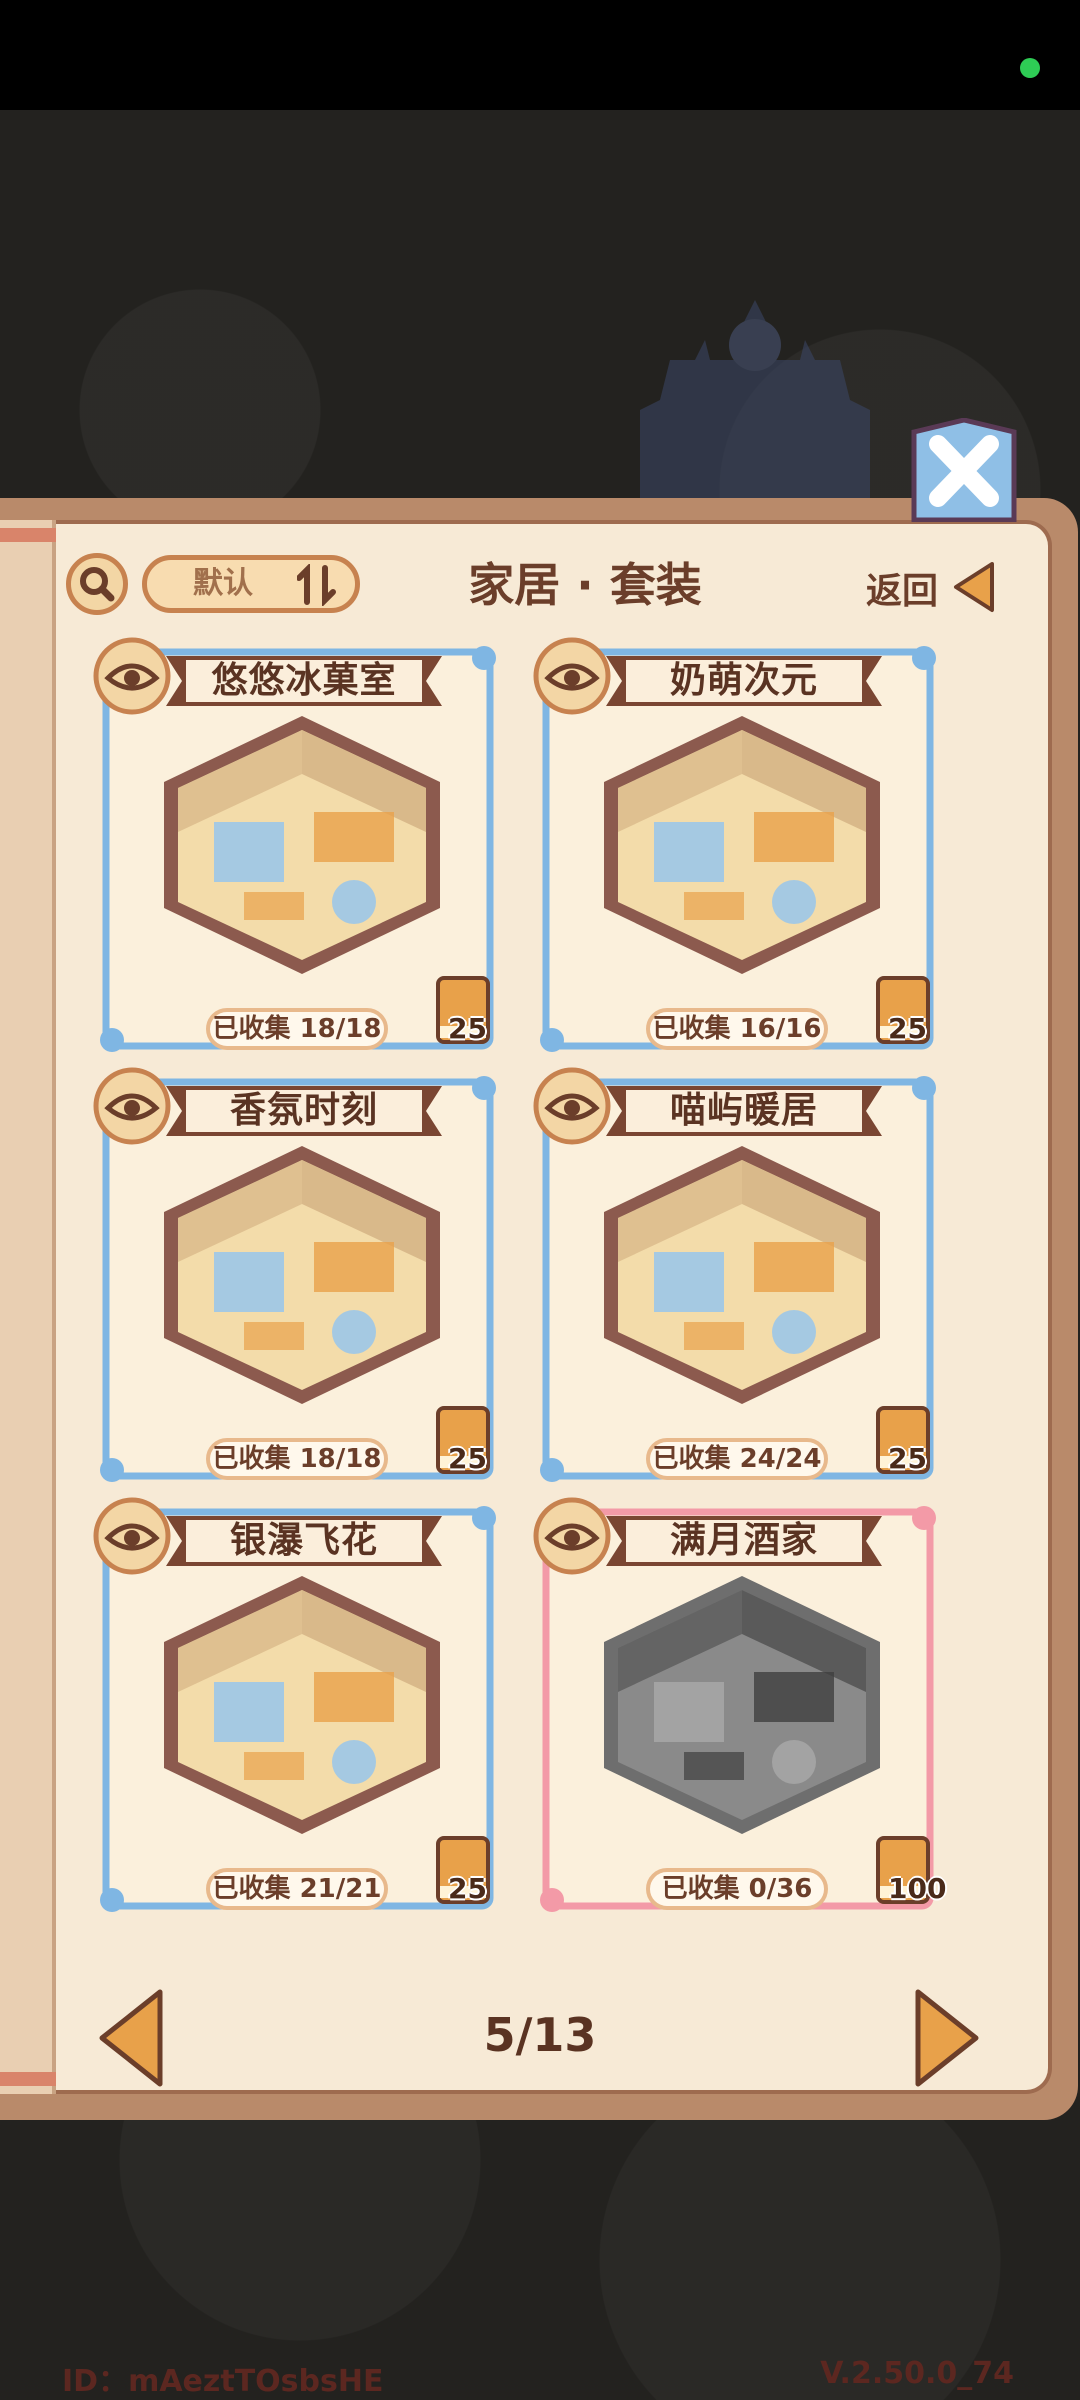 The width and height of the screenshot is (1080, 2400). I want to click on set-card: 悠悠冰菓室 已收集 18/18 25, so click(295, 845).